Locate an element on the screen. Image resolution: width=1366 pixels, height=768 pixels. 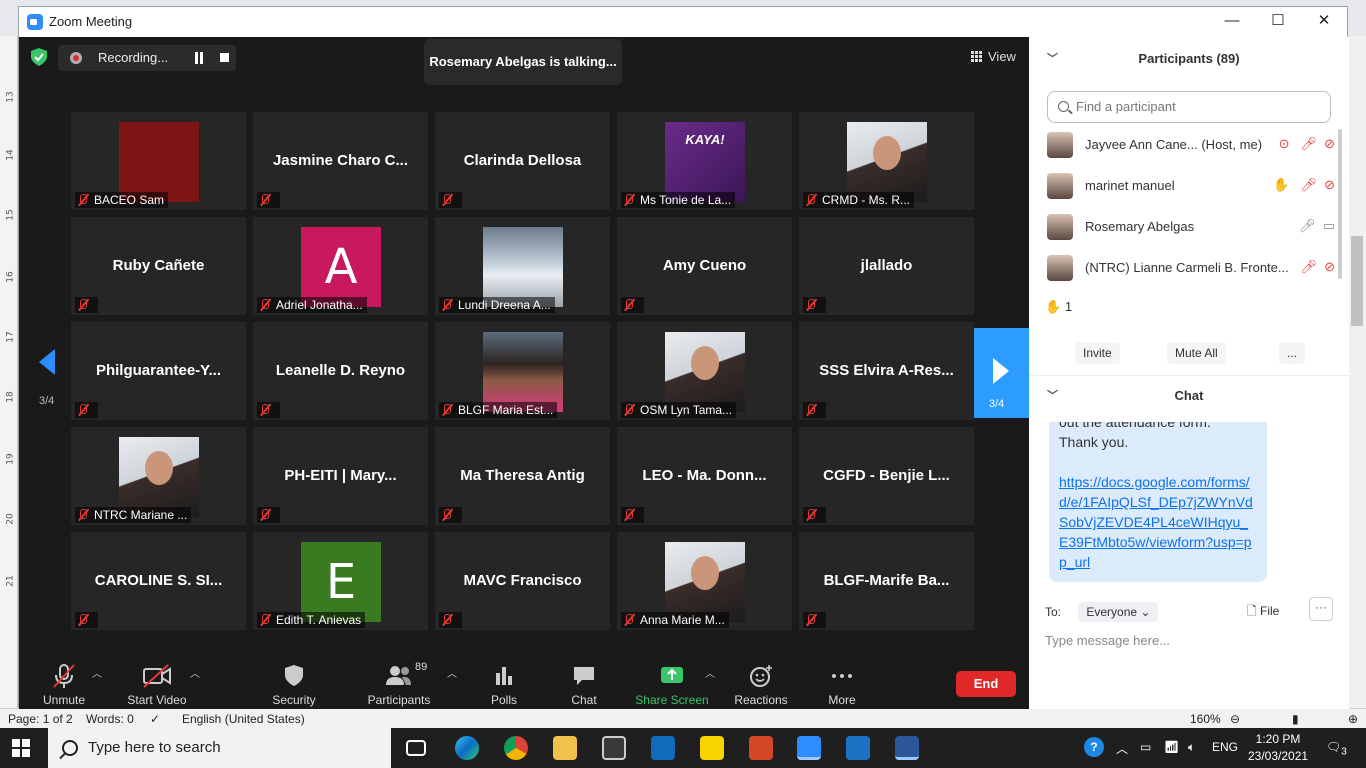
invite-button: Invite is located at coordinates (1097, 353).